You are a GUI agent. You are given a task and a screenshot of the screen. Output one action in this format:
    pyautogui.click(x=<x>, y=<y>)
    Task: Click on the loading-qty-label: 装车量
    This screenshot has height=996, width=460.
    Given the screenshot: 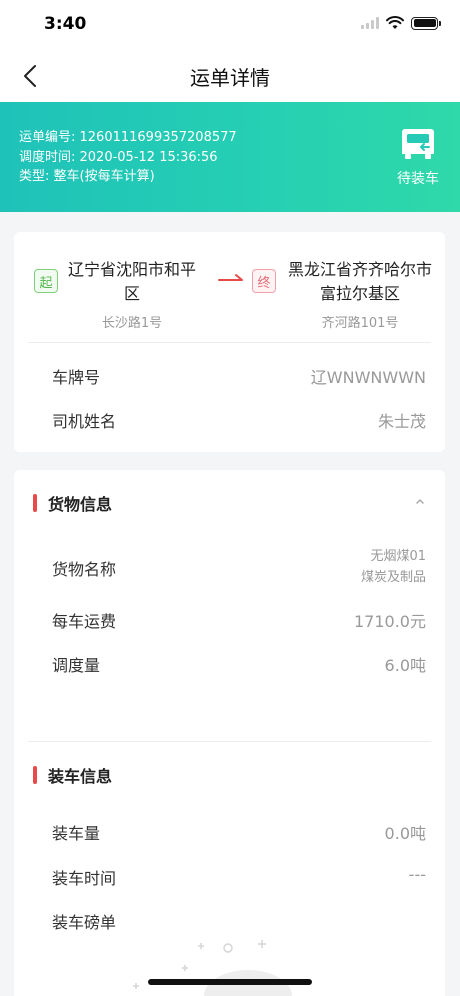 What is the action you would take?
    pyautogui.click(x=76, y=833)
    